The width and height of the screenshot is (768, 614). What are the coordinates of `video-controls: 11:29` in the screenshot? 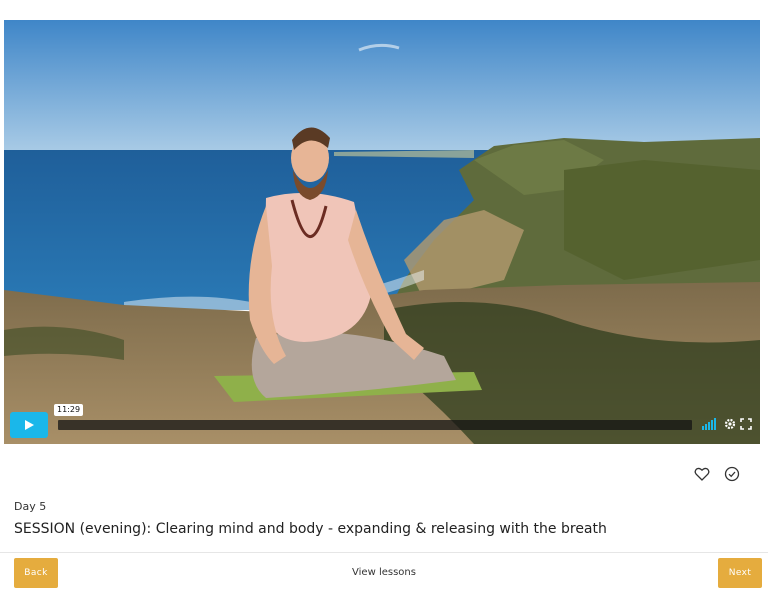 It's located at (382, 424).